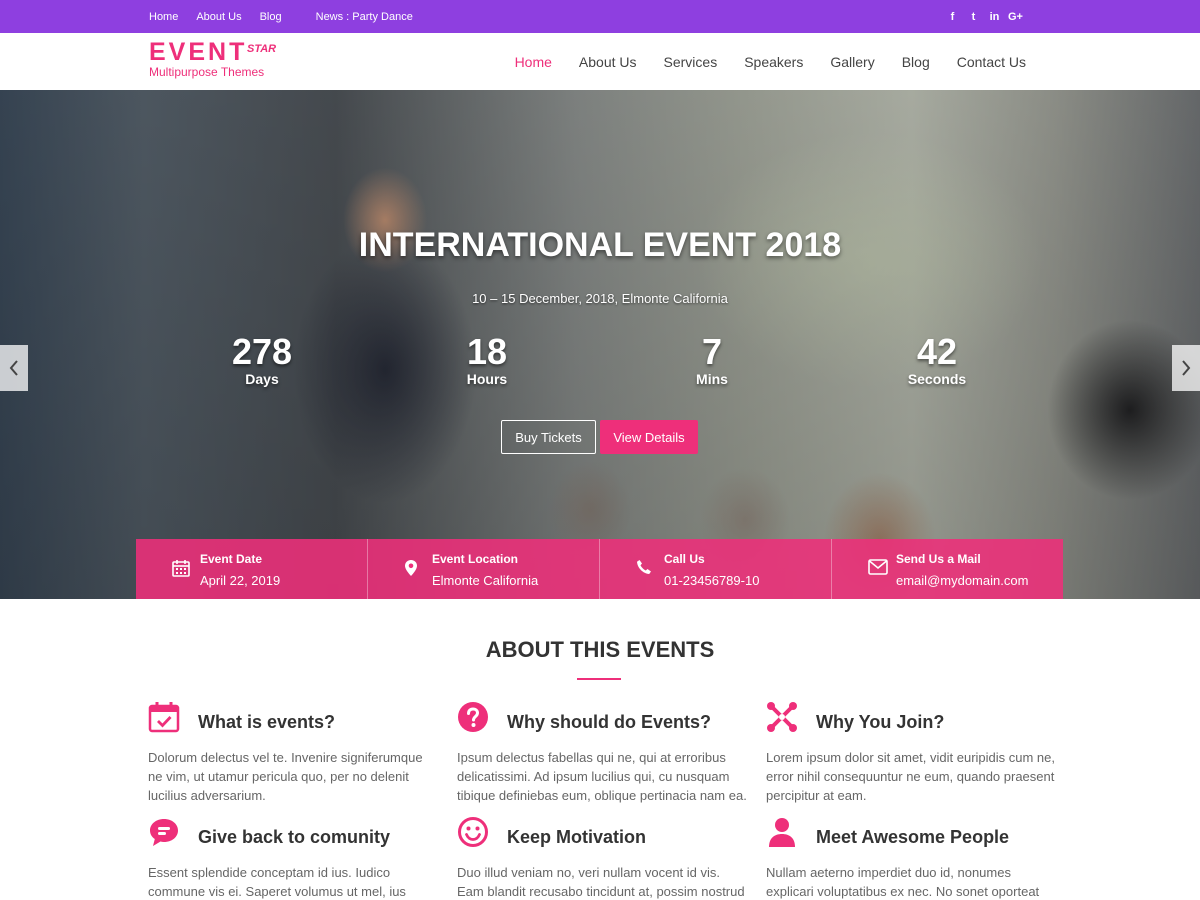  I want to click on question-circle-icon, so click(473, 717).